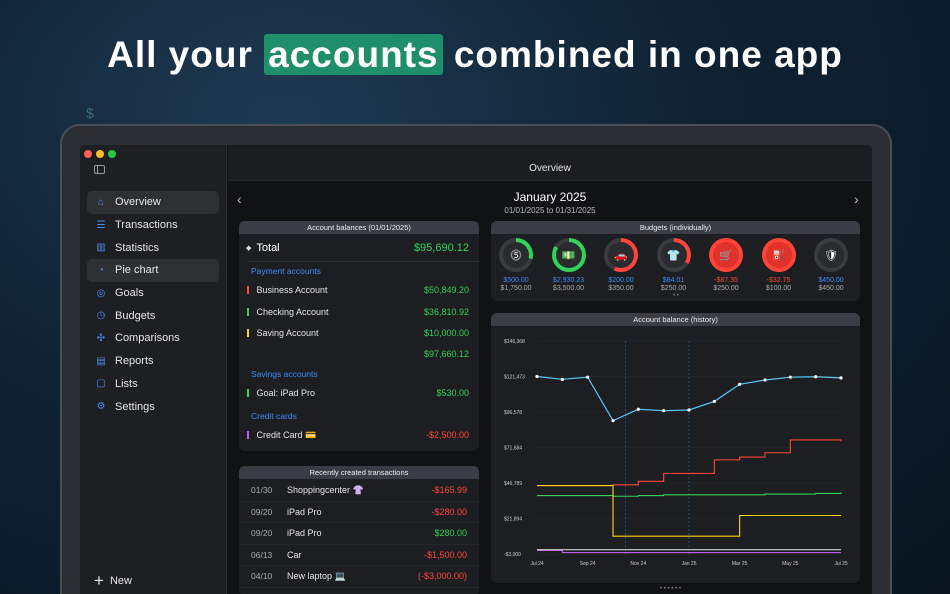 This screenshot has width=950, height=594. Describe the element at coordinates (359, 312) in the screenshot. I see `account-row: Checking Account $36,810.92` at that location.